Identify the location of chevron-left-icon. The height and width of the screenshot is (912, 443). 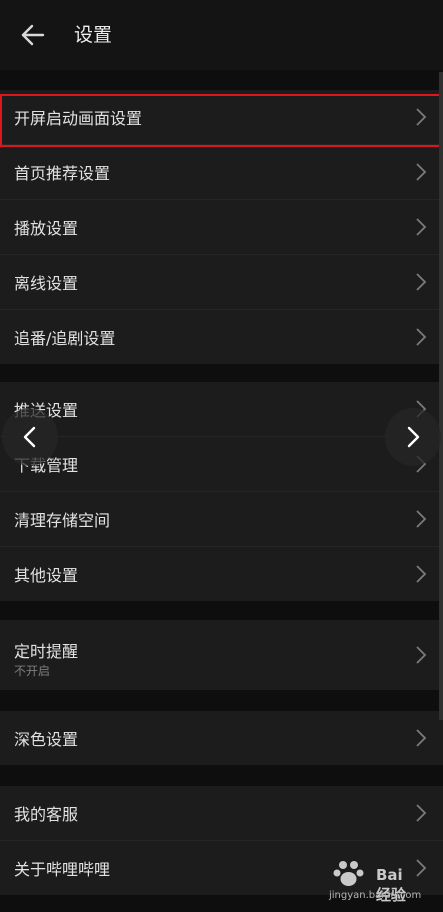
(29, 437).